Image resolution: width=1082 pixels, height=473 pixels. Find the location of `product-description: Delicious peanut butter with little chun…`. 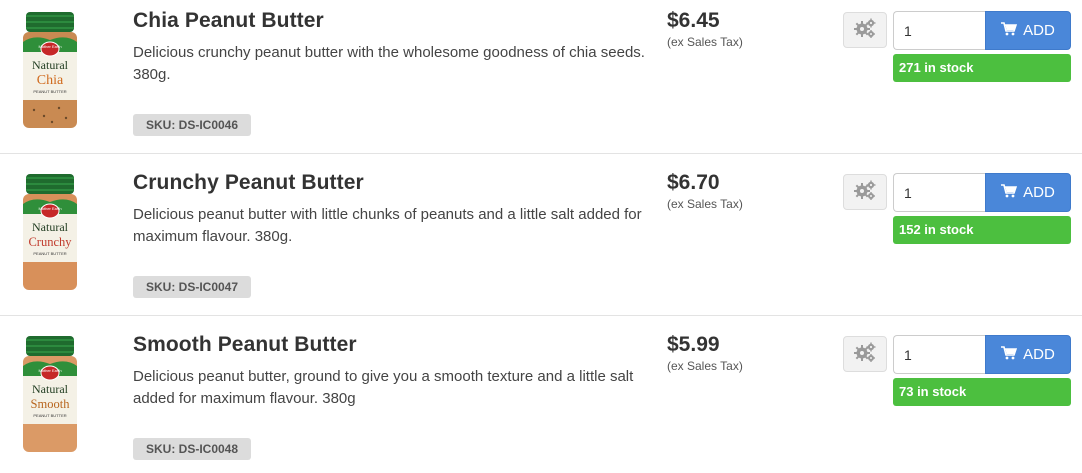

product-description: Delicious peanut butter with little chun… is located at coordinates (387, 225).